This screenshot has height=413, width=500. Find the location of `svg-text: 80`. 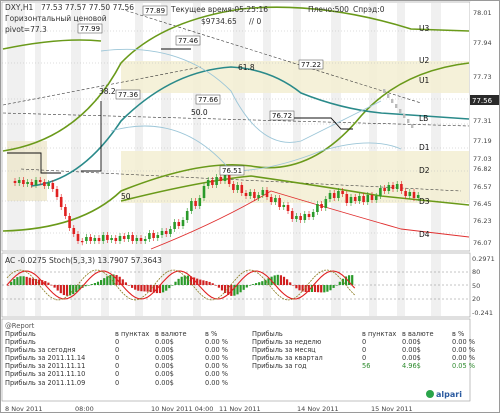

svg-text: 80 is located at coordinates (476, 272).